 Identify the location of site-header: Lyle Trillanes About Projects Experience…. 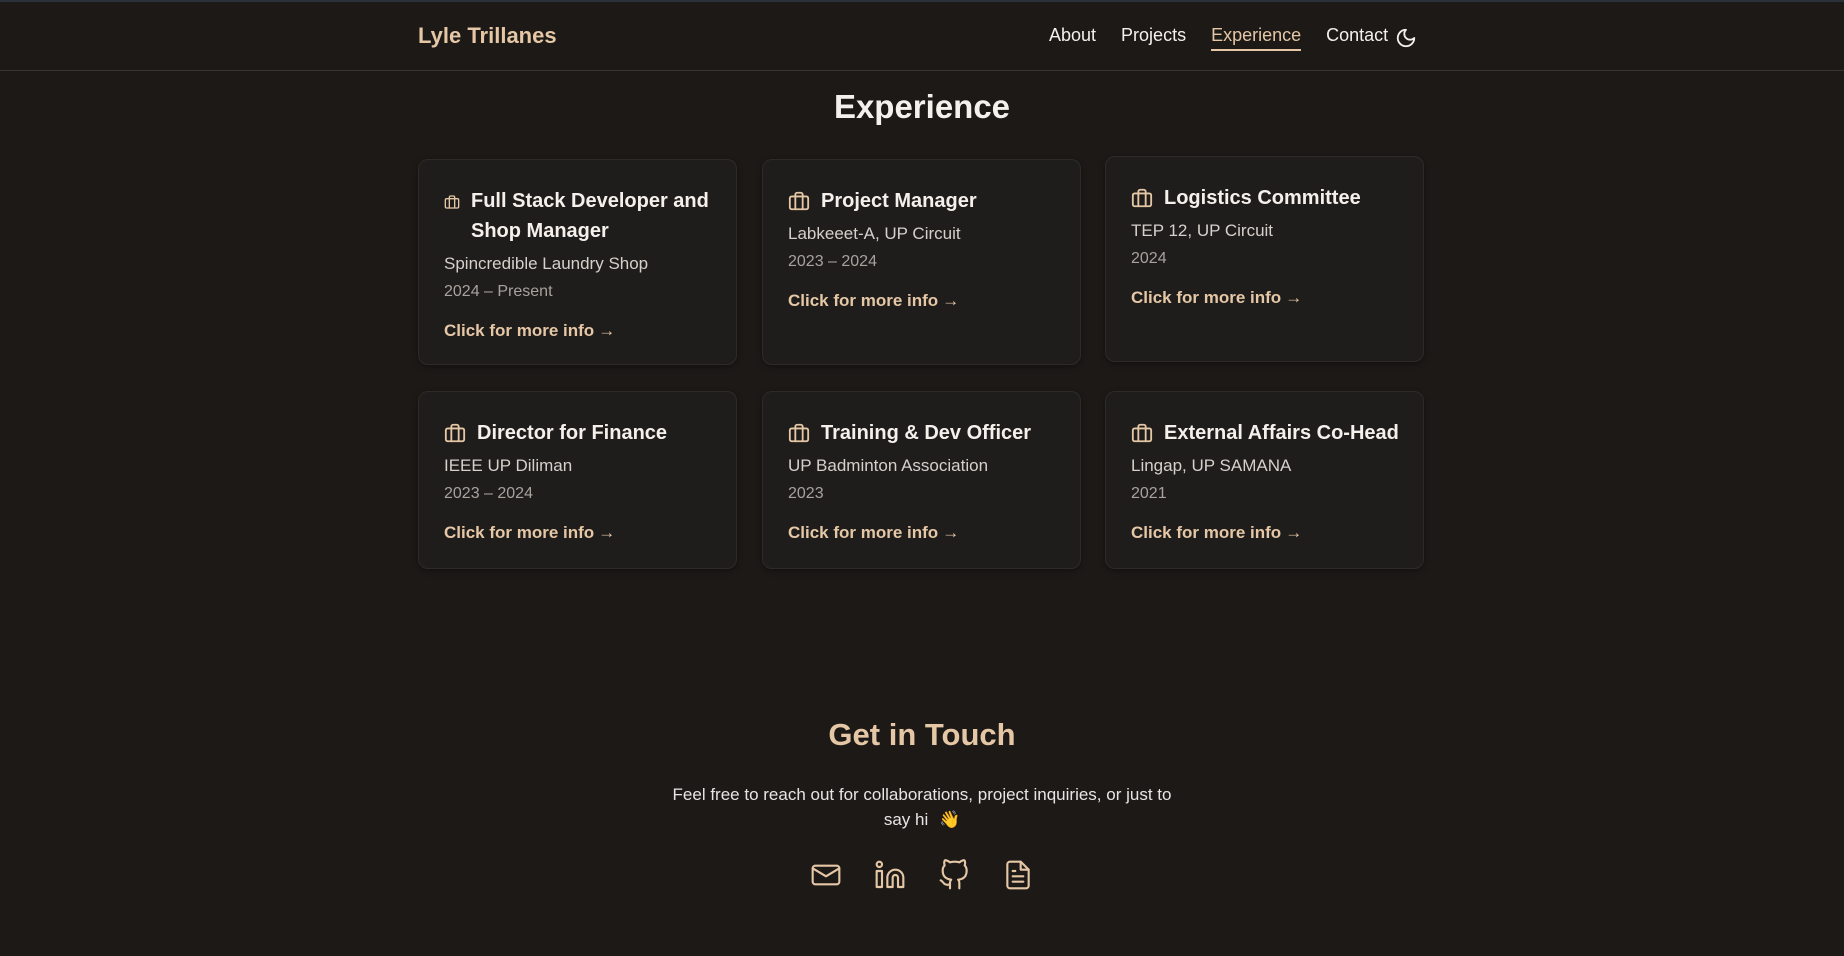
(922, 36).